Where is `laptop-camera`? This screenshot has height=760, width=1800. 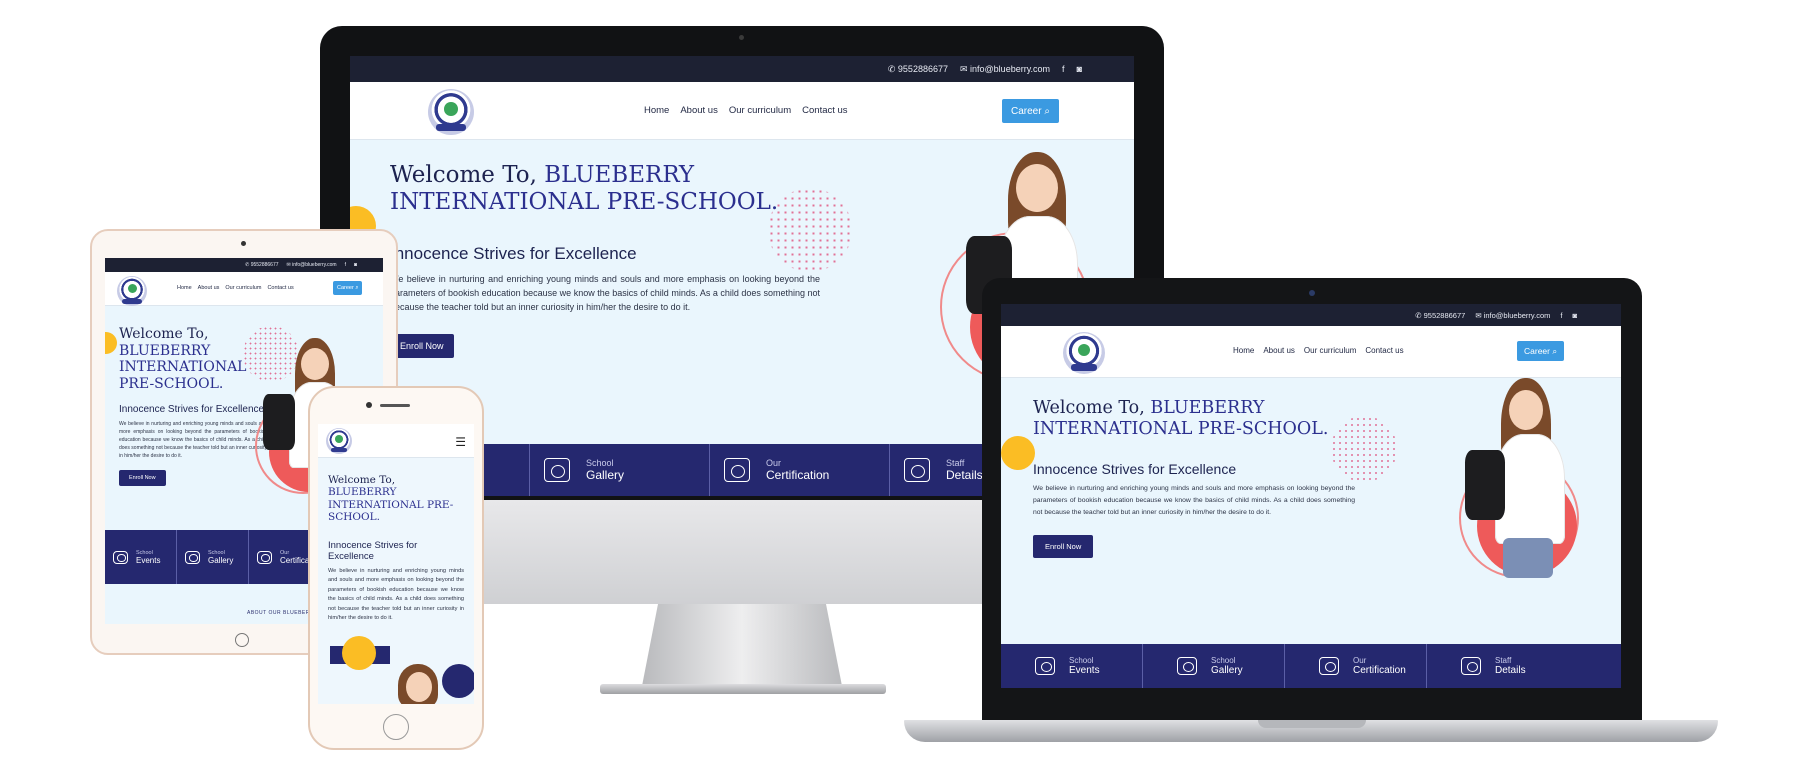 laptop-camera is located at coordinates (1312, 293).